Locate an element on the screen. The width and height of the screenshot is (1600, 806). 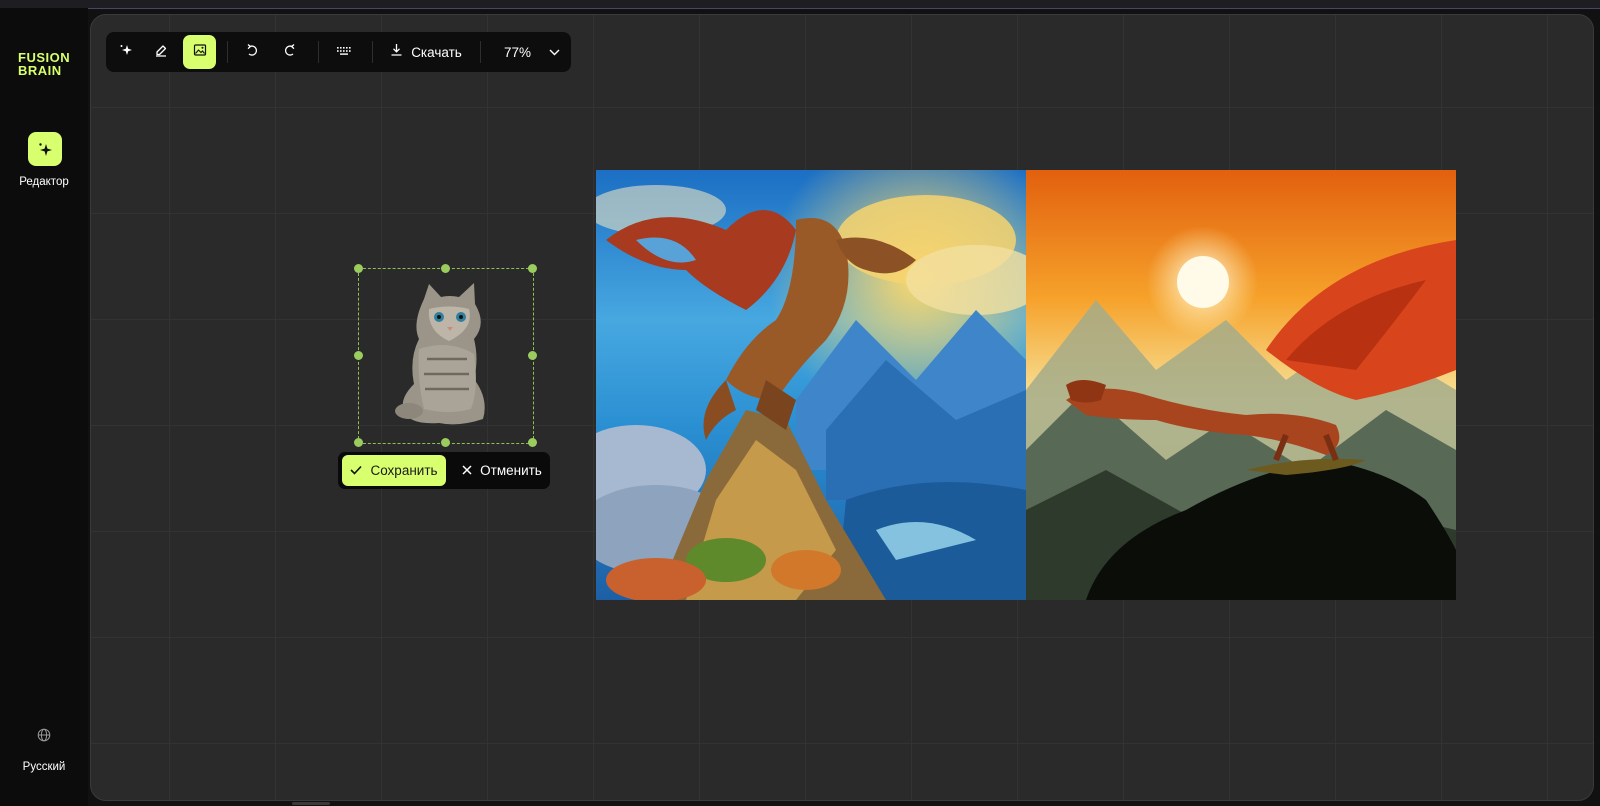
generate-tool-button is located at coordinates (126, 52).